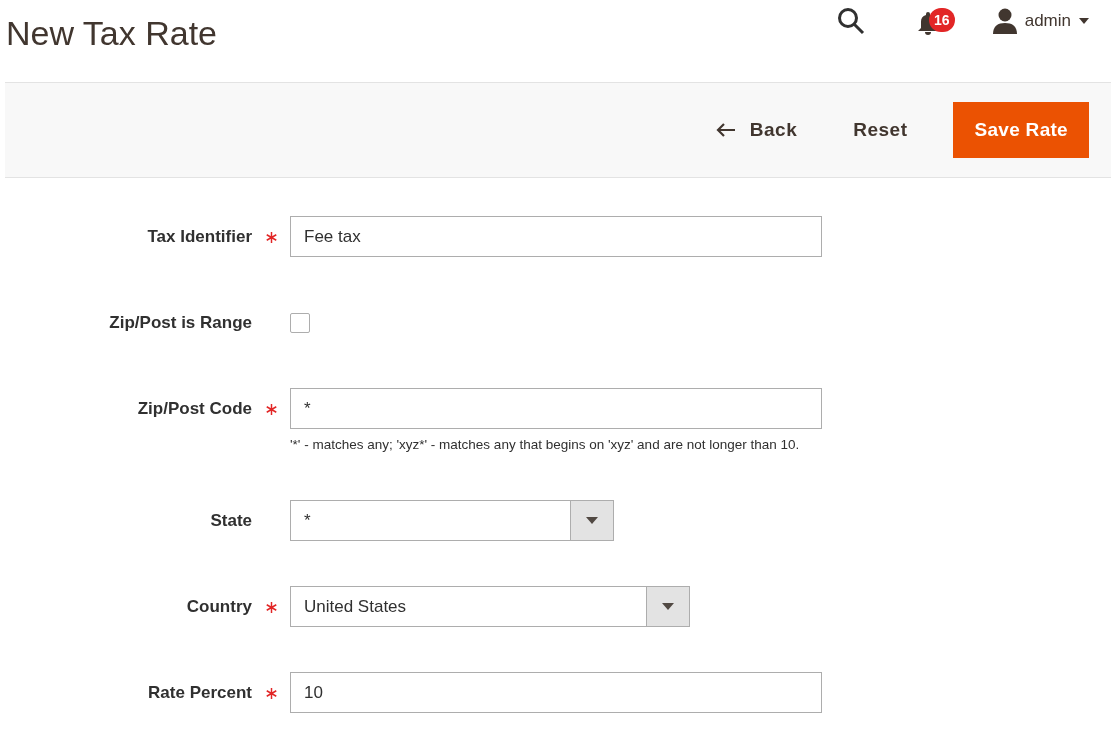  What do you see at coordinates (1040, 21) in the screenshot?
I see `user-menu: admin` at bounding box center [1040, 21].